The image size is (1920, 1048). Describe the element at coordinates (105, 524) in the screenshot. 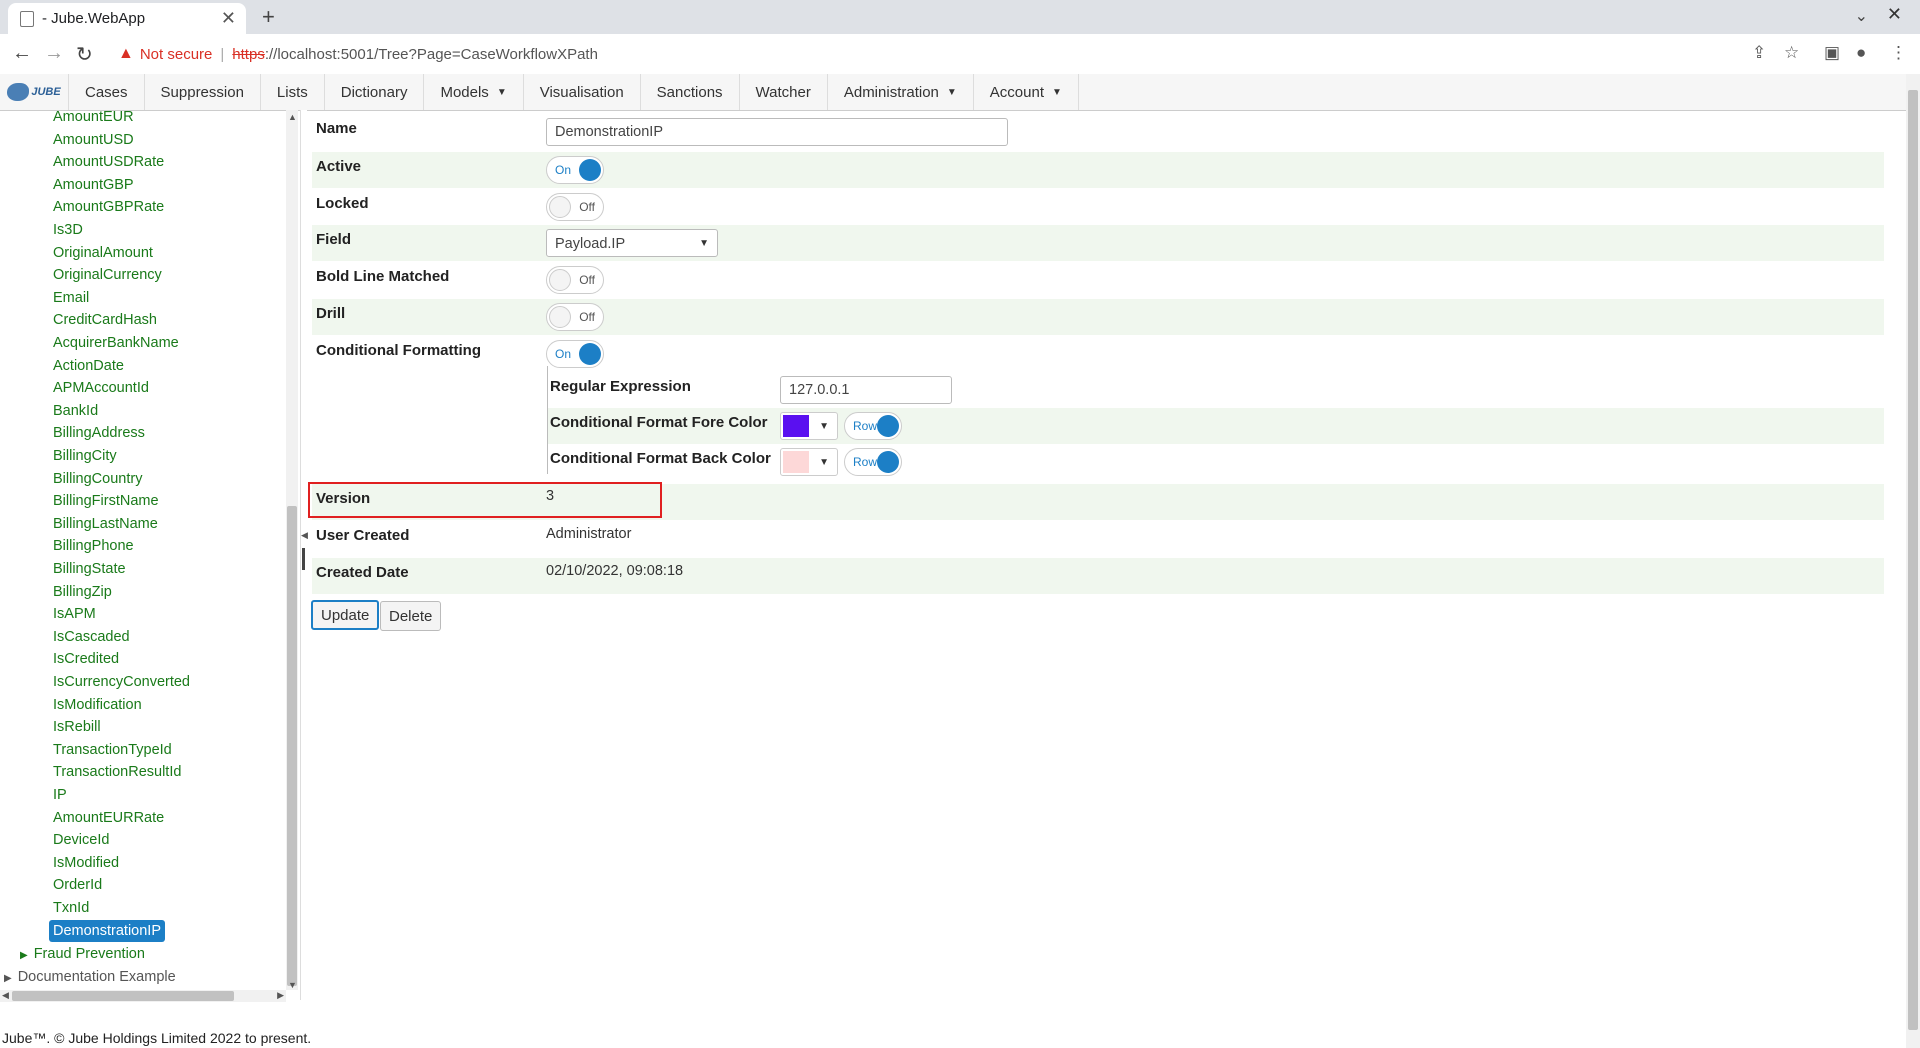

I see `tree-item: BillingLastName` at that location.